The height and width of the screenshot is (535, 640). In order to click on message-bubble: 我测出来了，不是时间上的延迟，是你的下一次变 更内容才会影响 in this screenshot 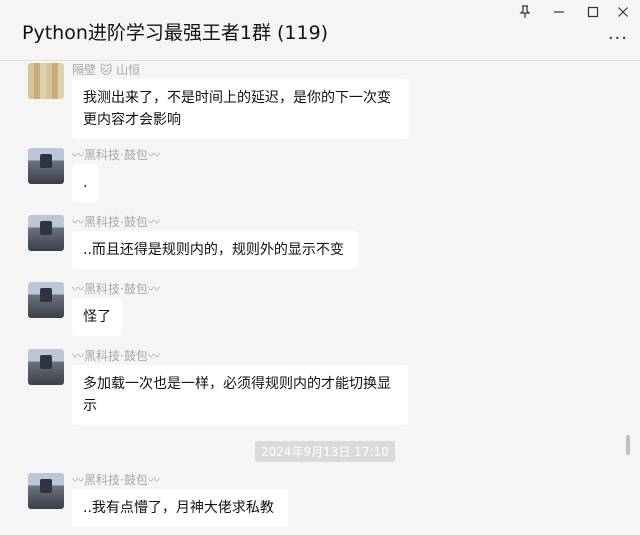, I will do `click(240, 109)`.